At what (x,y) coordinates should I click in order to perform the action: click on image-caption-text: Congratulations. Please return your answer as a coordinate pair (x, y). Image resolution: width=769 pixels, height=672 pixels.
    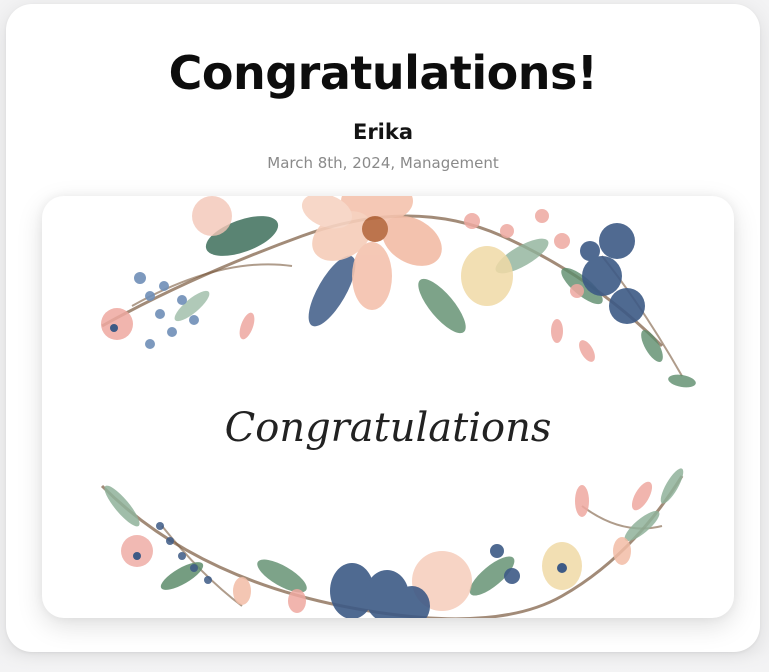
    Looking at the image, I should click on (388, 428).